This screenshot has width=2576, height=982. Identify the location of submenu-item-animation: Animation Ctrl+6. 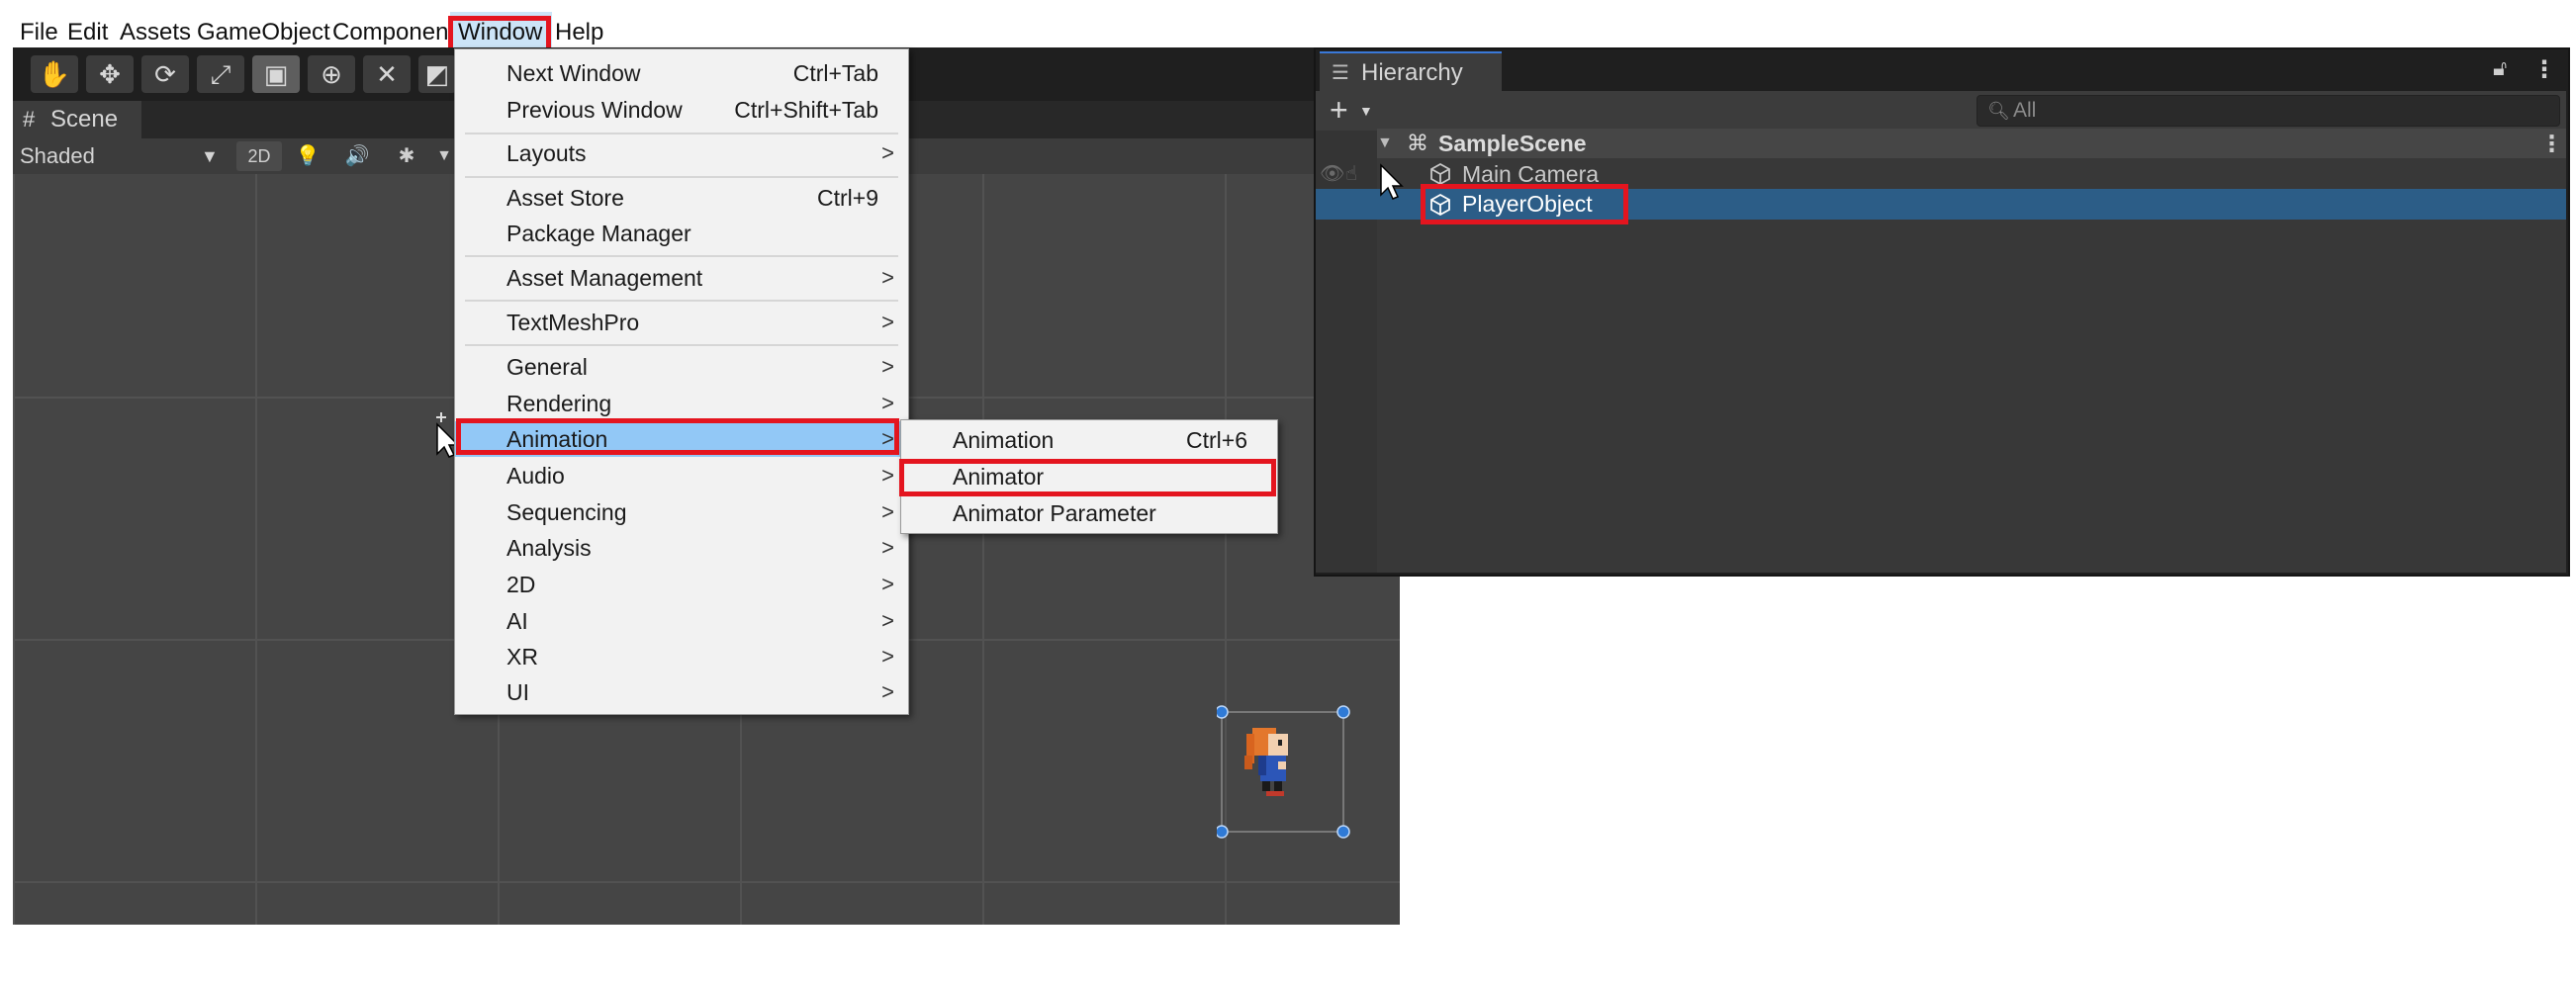
(1089, 440).